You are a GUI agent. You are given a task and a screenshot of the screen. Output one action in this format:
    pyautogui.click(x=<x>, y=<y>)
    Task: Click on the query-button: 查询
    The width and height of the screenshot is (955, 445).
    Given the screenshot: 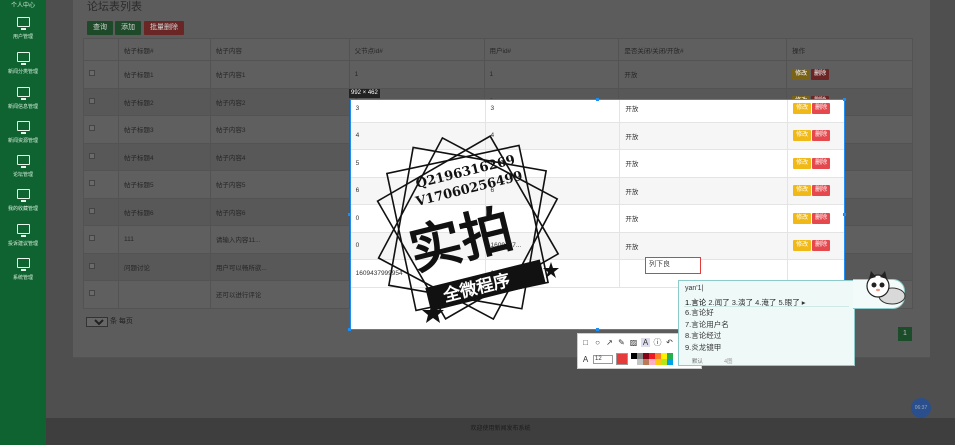 What is the action you would take?
    pyautogui.click(x=100, y=28)
    